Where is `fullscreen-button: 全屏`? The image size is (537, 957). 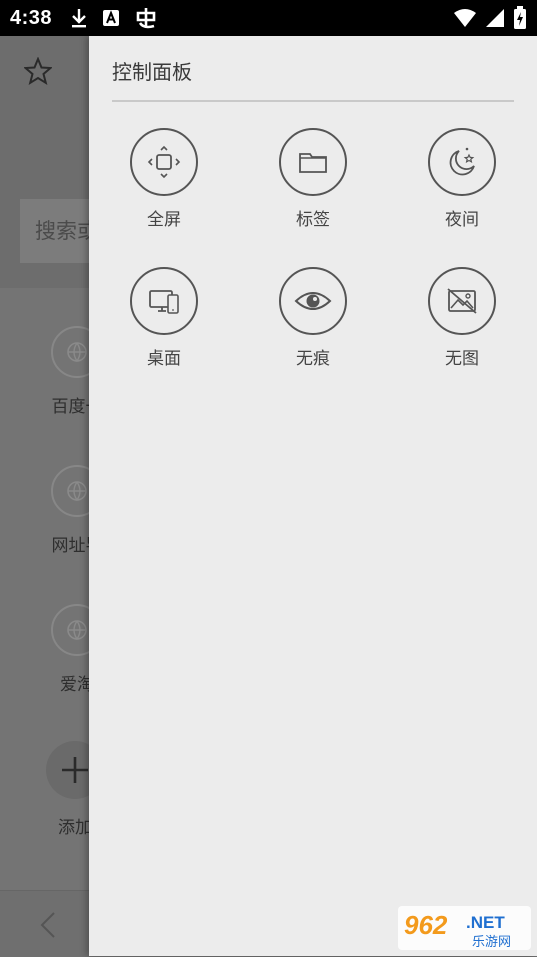 fullscreen-button: 全屏 is located at coordinates (164, 179).